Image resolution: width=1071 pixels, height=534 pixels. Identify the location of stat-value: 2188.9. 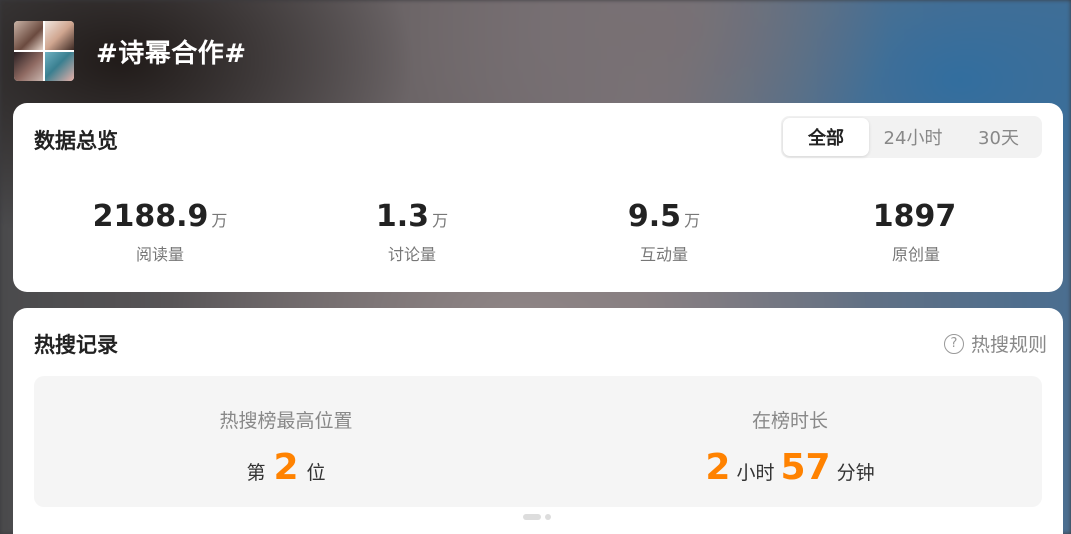
(150, 216).